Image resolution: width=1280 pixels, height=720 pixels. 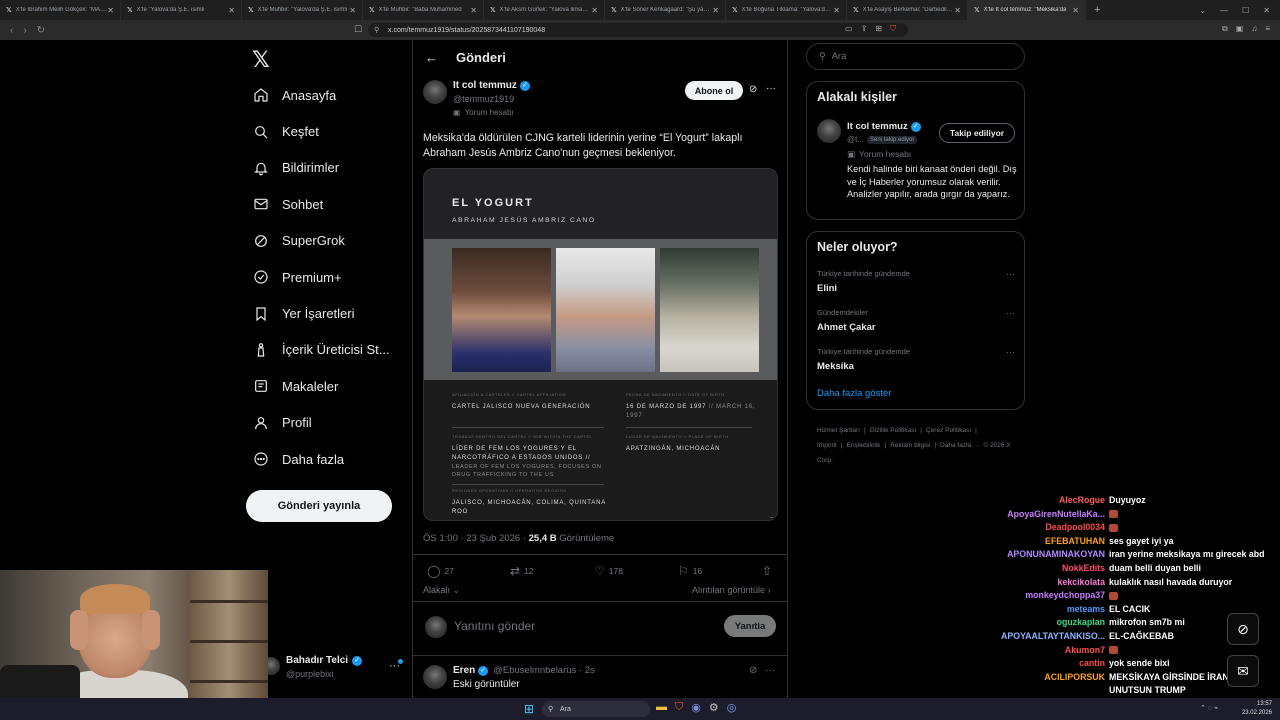 I want to click on chat-username: cantin, so click(x=1092, y=663).